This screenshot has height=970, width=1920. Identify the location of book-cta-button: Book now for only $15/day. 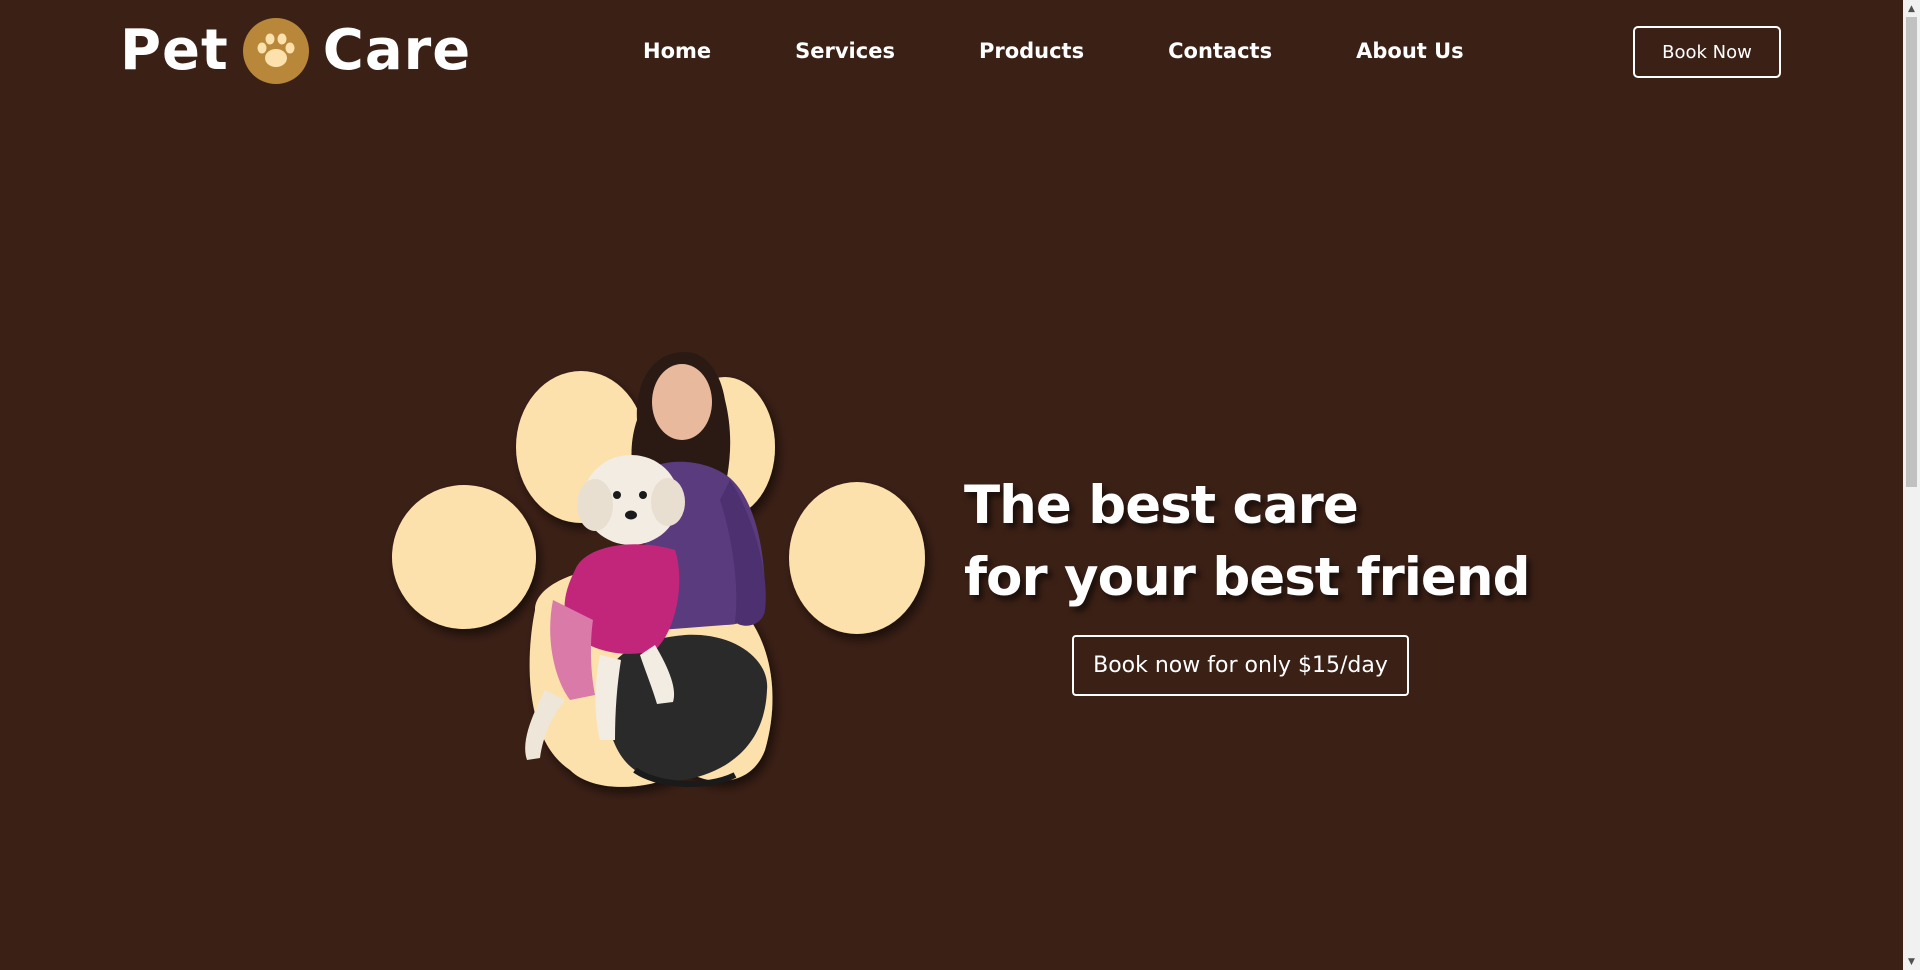
(1240, 665).